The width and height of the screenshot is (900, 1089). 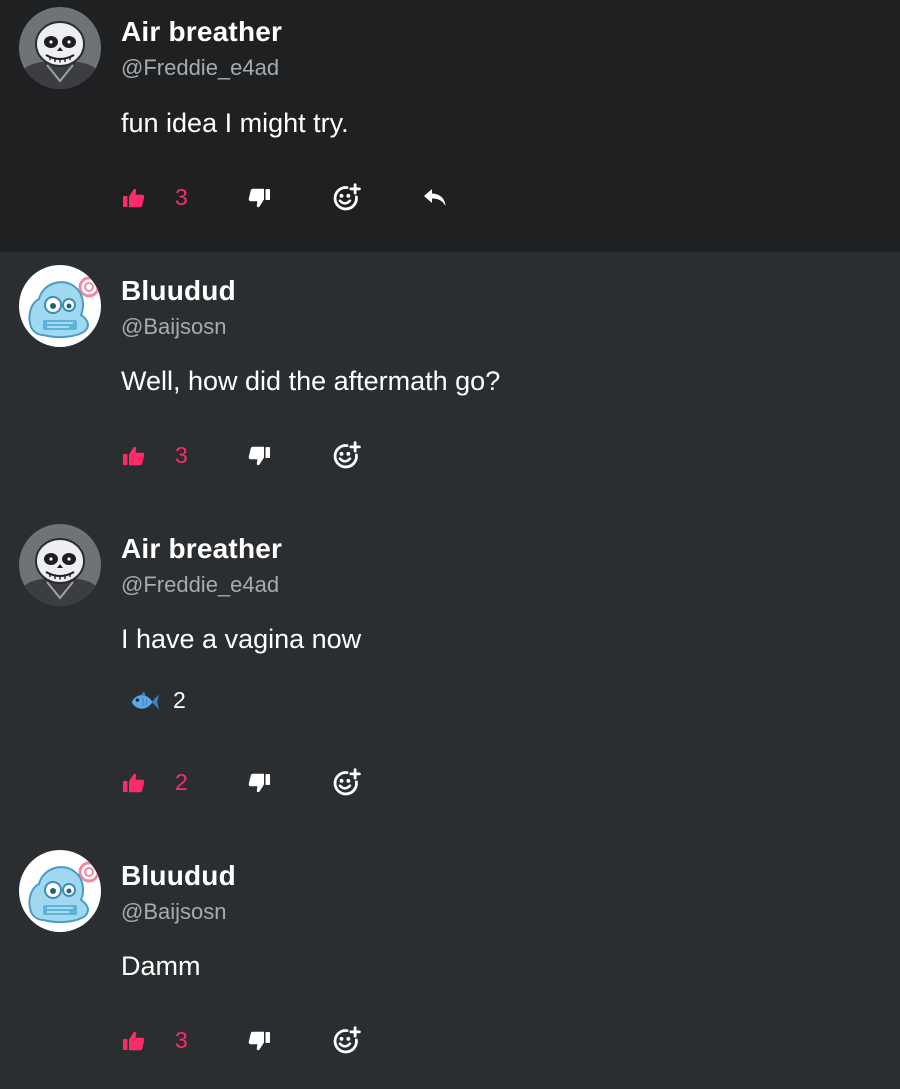 I want to click on comment-text: Damm, so click(x=161, y=966).